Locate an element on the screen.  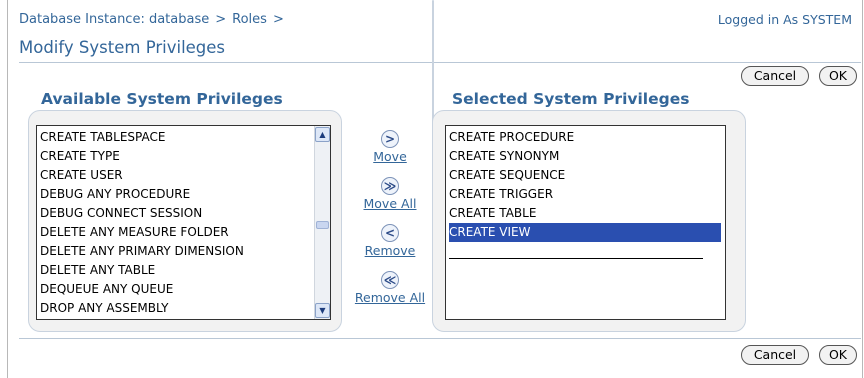
move-right-icon: > is located at coordinates (390, 139).